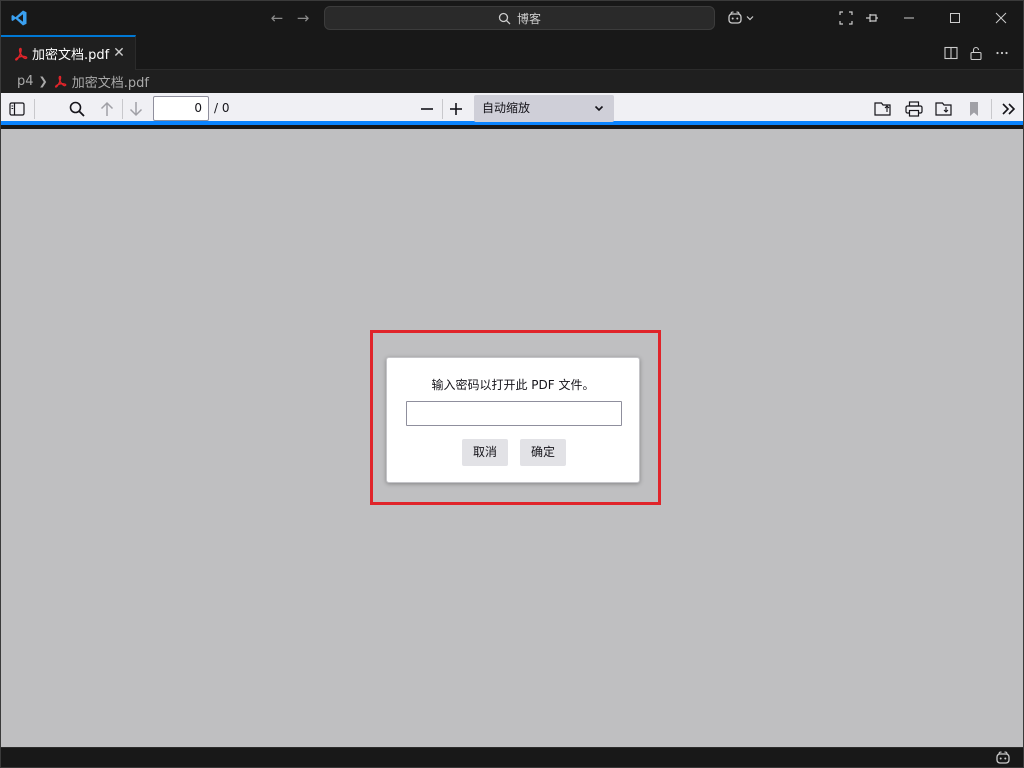 The height and width of the screenshot is (768, 1024). Describe the element at coordinates (1009, 109) in the screenshot. I see `double-chevron-right-icon` at that location.